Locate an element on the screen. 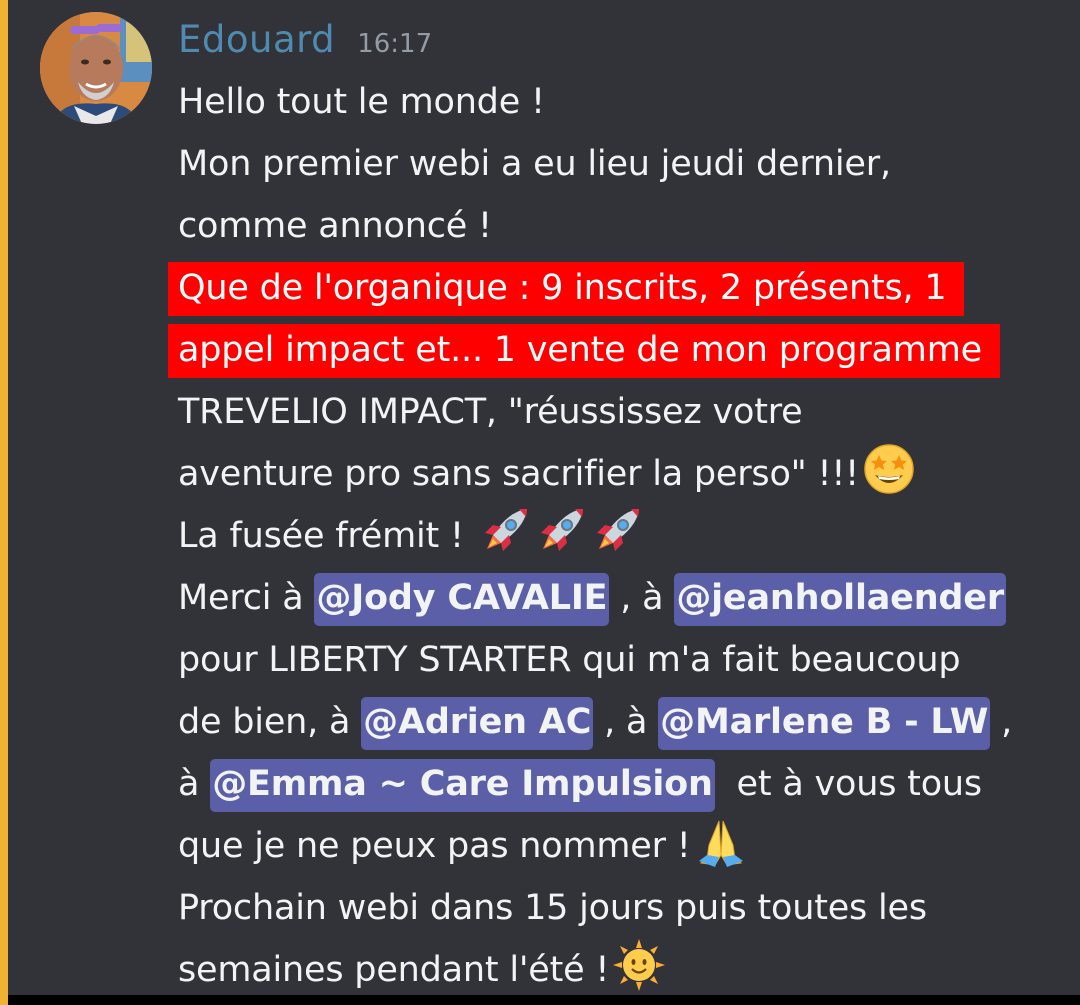 This screenshot has width=1080, height=1005. message-line: Hello tout le monde ! is located at coordinates (628, 102).